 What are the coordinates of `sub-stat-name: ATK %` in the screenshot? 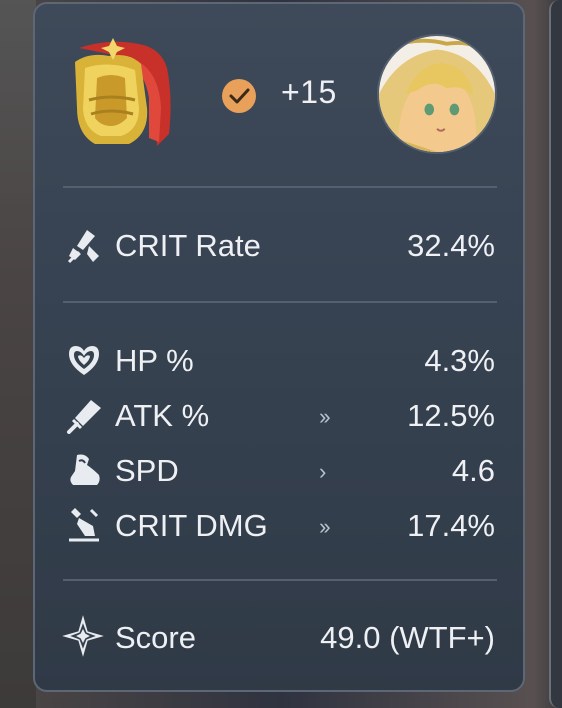 It's located at (162, 415).